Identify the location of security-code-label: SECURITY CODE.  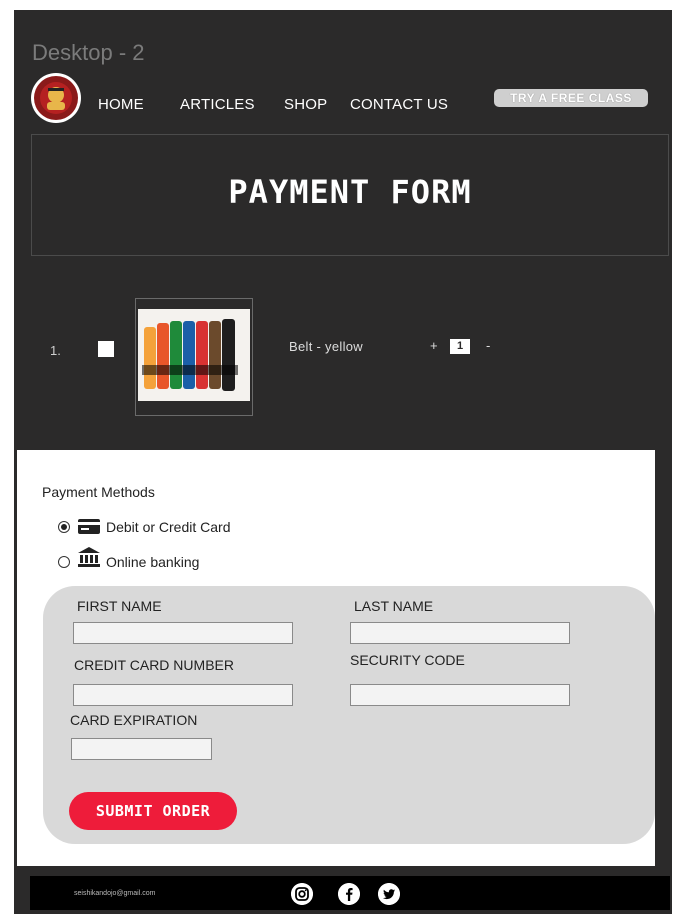
(407, 660).